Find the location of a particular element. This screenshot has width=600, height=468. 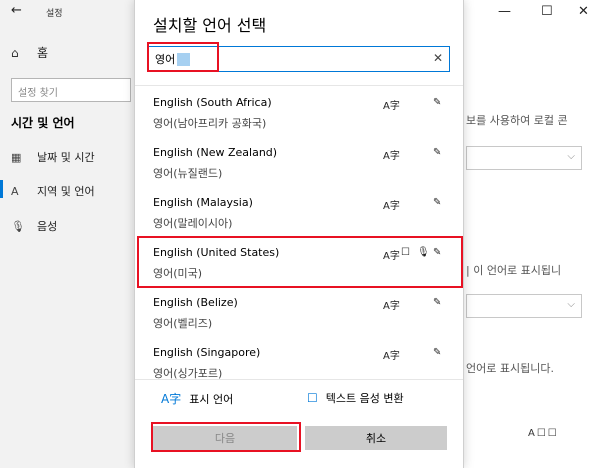

legend-label: 표시 언어 is located at coordinates (211, 399).